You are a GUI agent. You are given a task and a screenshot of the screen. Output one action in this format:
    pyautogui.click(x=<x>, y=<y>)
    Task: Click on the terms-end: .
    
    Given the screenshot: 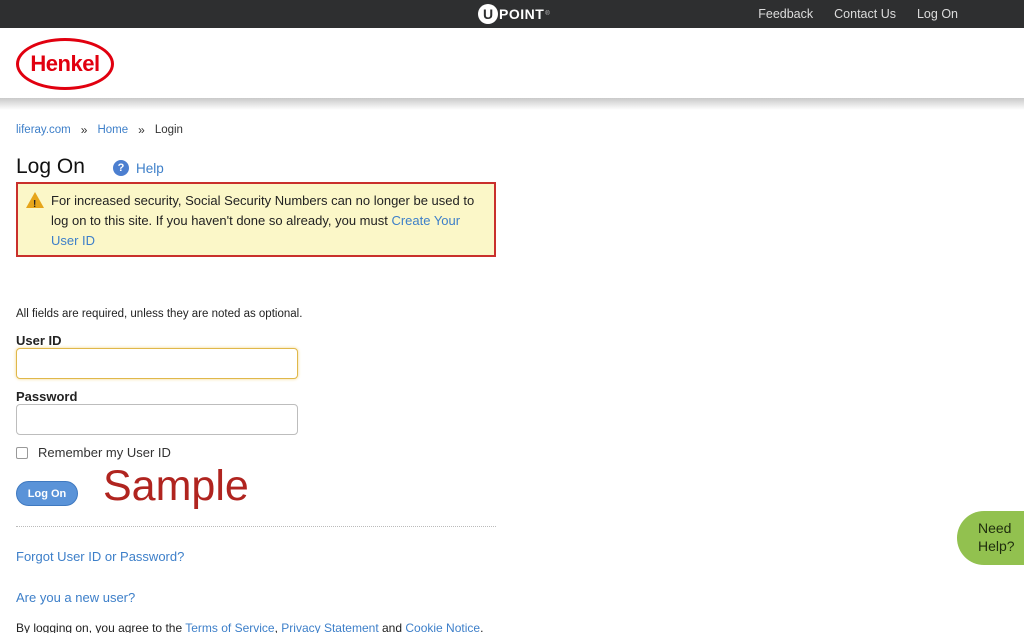 What is the action you would take?
    pyautogui.click(x=482, y=627)
    